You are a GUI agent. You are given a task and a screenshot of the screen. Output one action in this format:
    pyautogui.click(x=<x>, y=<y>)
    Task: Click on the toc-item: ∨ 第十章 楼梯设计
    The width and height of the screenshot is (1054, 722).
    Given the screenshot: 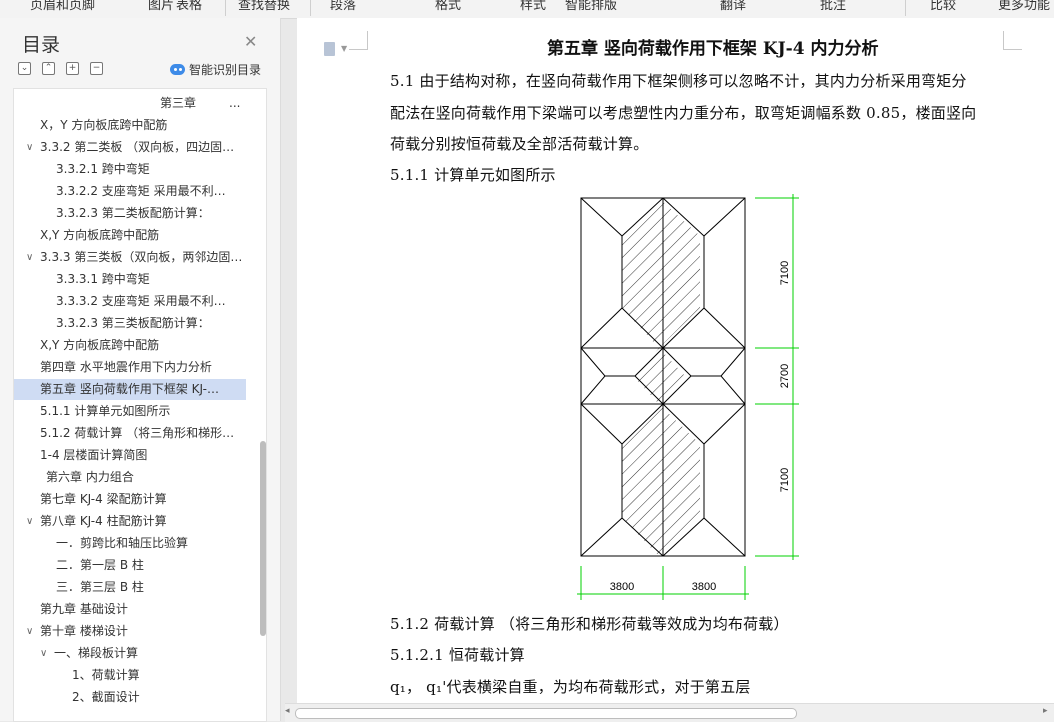 What is the action you would take?
    pyautogui.click(x=130, y=631)
    